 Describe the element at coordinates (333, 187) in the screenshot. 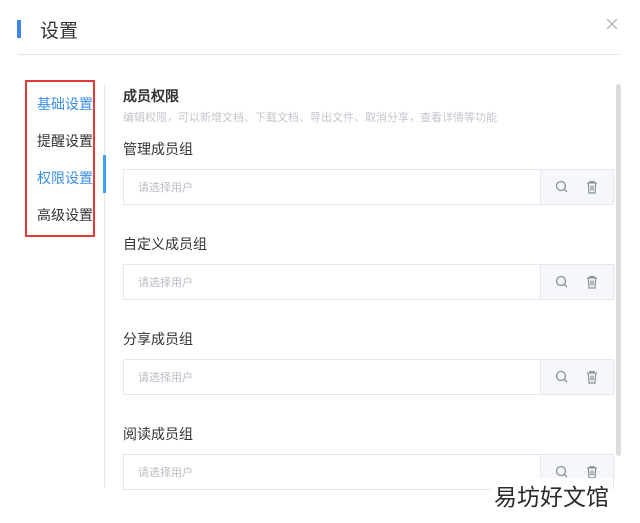

I see `admin-group-input` at that location.